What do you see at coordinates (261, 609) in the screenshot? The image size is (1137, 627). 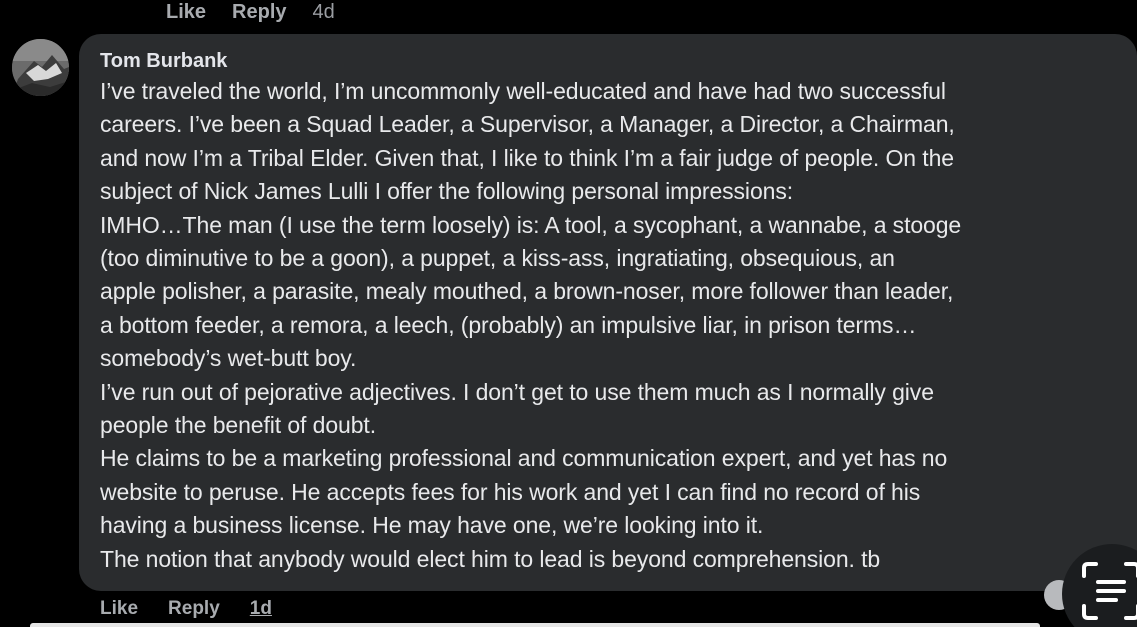 I see `comment-timestamp: 1d` at bounding box center [261, 609].